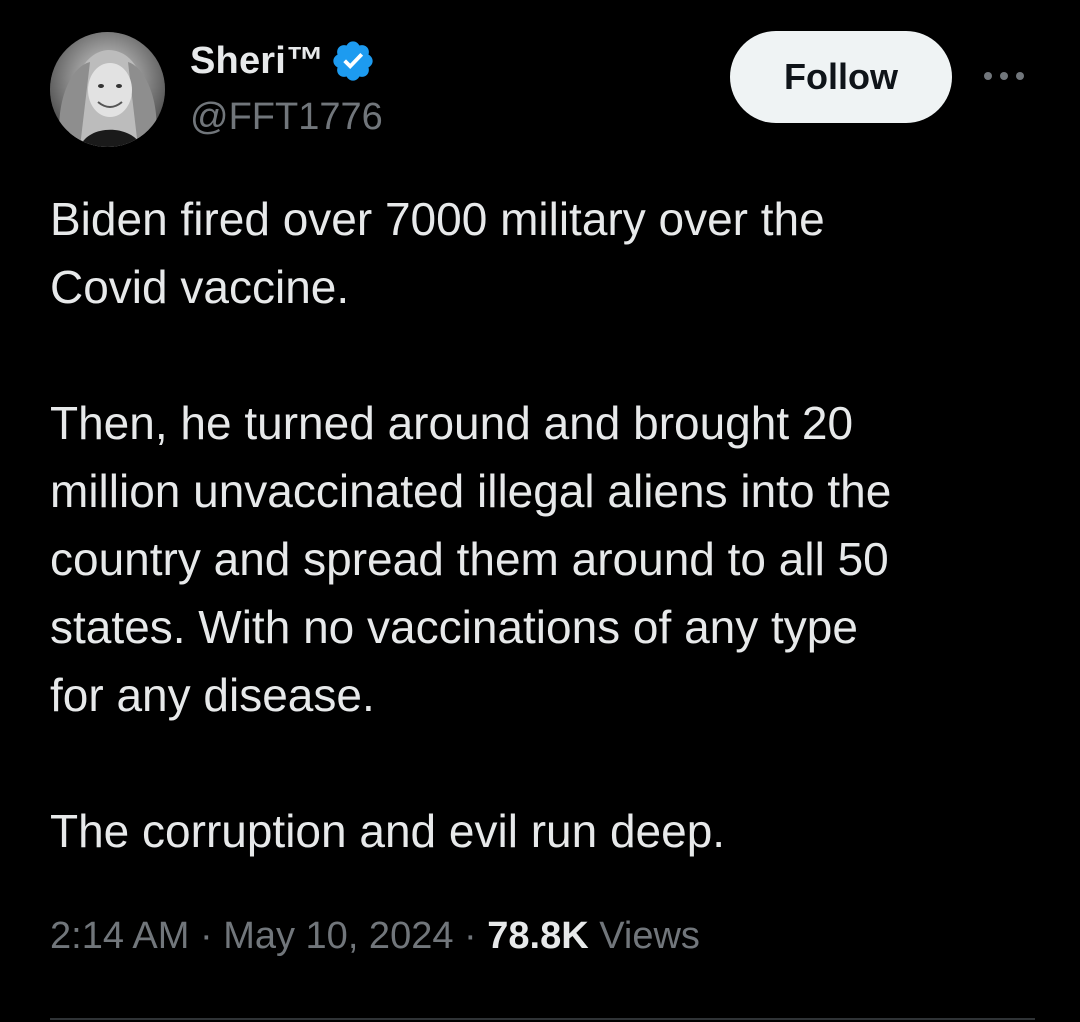  I want to click on tweet-meta: 2:14 AM · May 10, 2024 · 78.8K Views, so click(375, 936).